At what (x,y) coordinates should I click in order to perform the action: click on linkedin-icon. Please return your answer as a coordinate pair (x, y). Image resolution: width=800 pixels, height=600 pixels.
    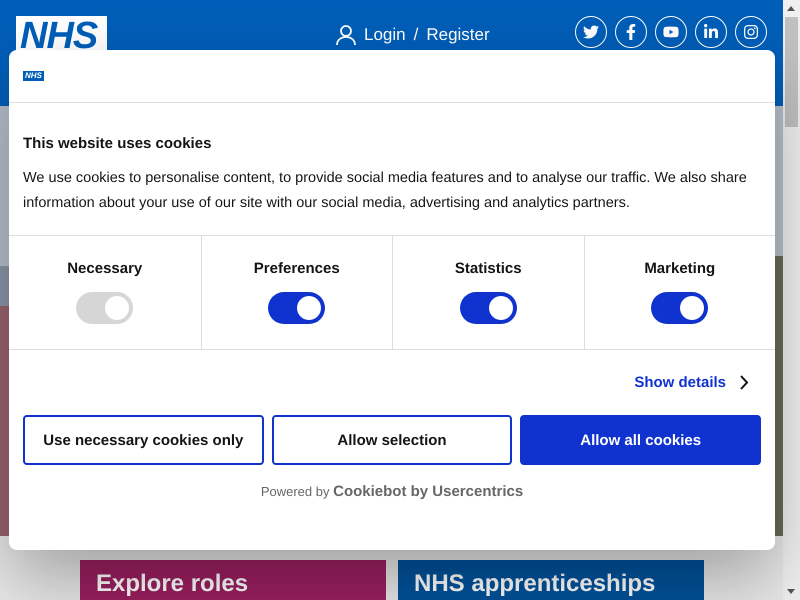
    Looking at the image, I should click on (711, 32).